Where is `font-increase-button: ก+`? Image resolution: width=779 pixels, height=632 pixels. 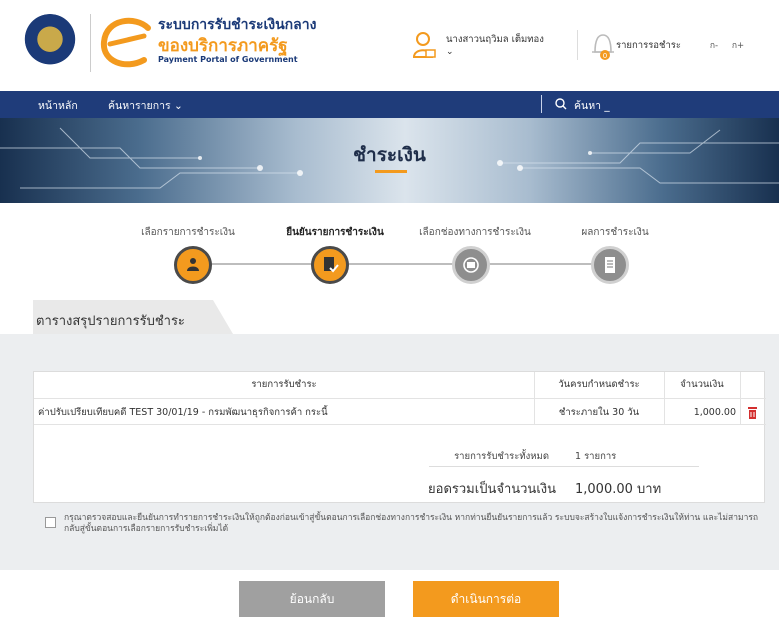
font-increase-button: ก+ is located at coordinates (738, 45).